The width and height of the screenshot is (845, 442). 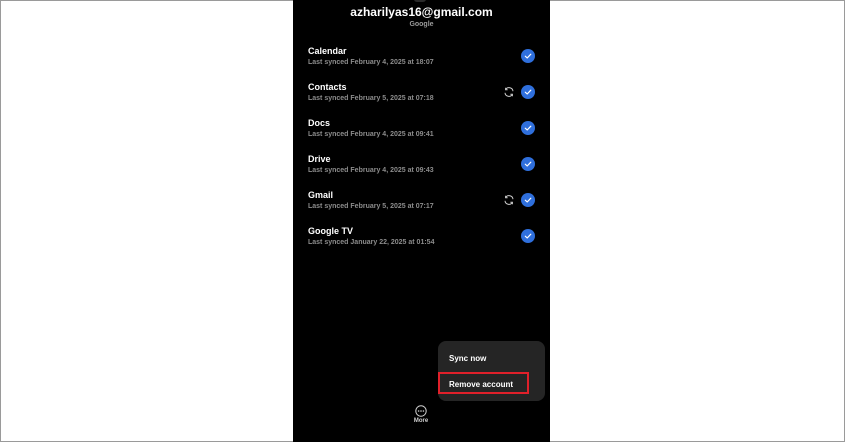 I want to click on sync-now-menu-item: Sync now, so click(x=467, y=358).